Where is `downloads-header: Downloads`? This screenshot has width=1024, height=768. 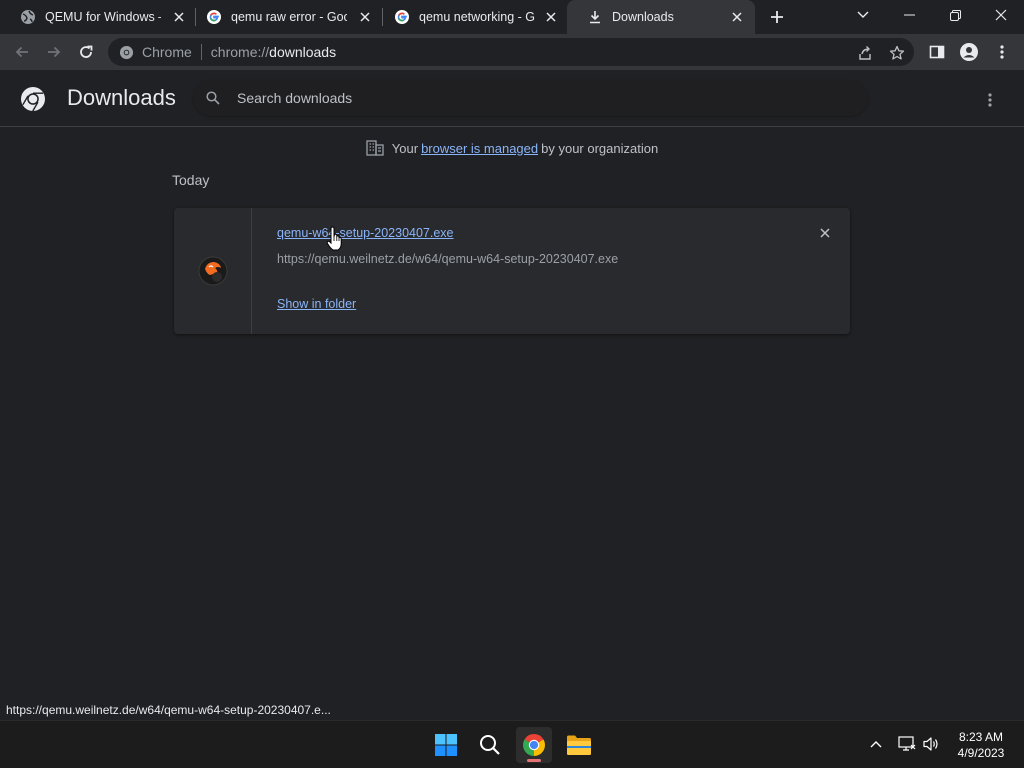
downloads-header: Downloads is located at coordinates (512, 98).